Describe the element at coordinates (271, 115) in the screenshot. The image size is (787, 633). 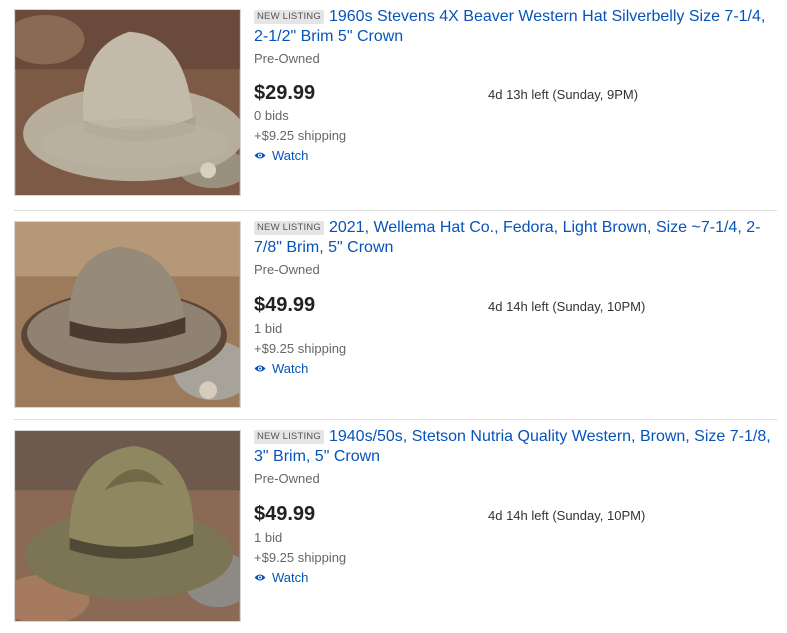
I see `listing-bids: 0 bids` at that location.